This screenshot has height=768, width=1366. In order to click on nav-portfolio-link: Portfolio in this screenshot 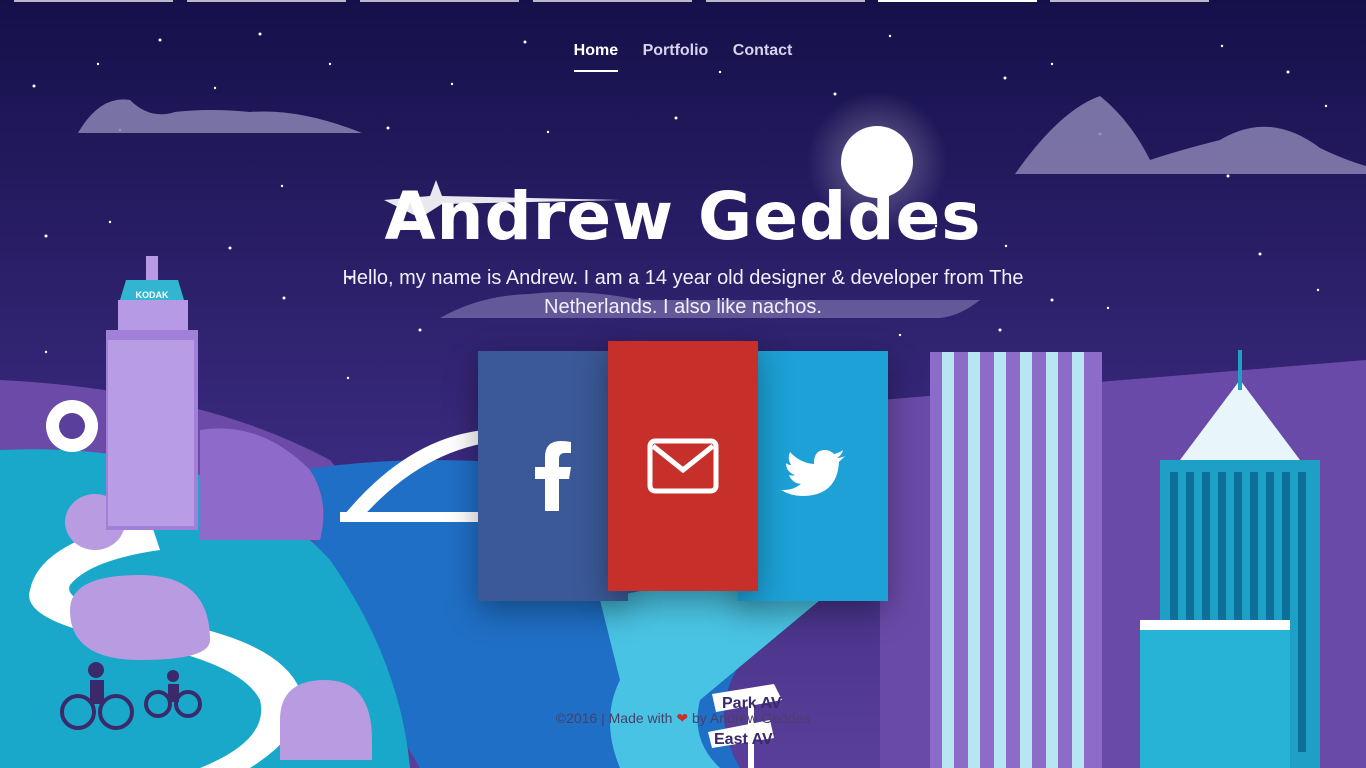, I will do `click(676, 57)`.